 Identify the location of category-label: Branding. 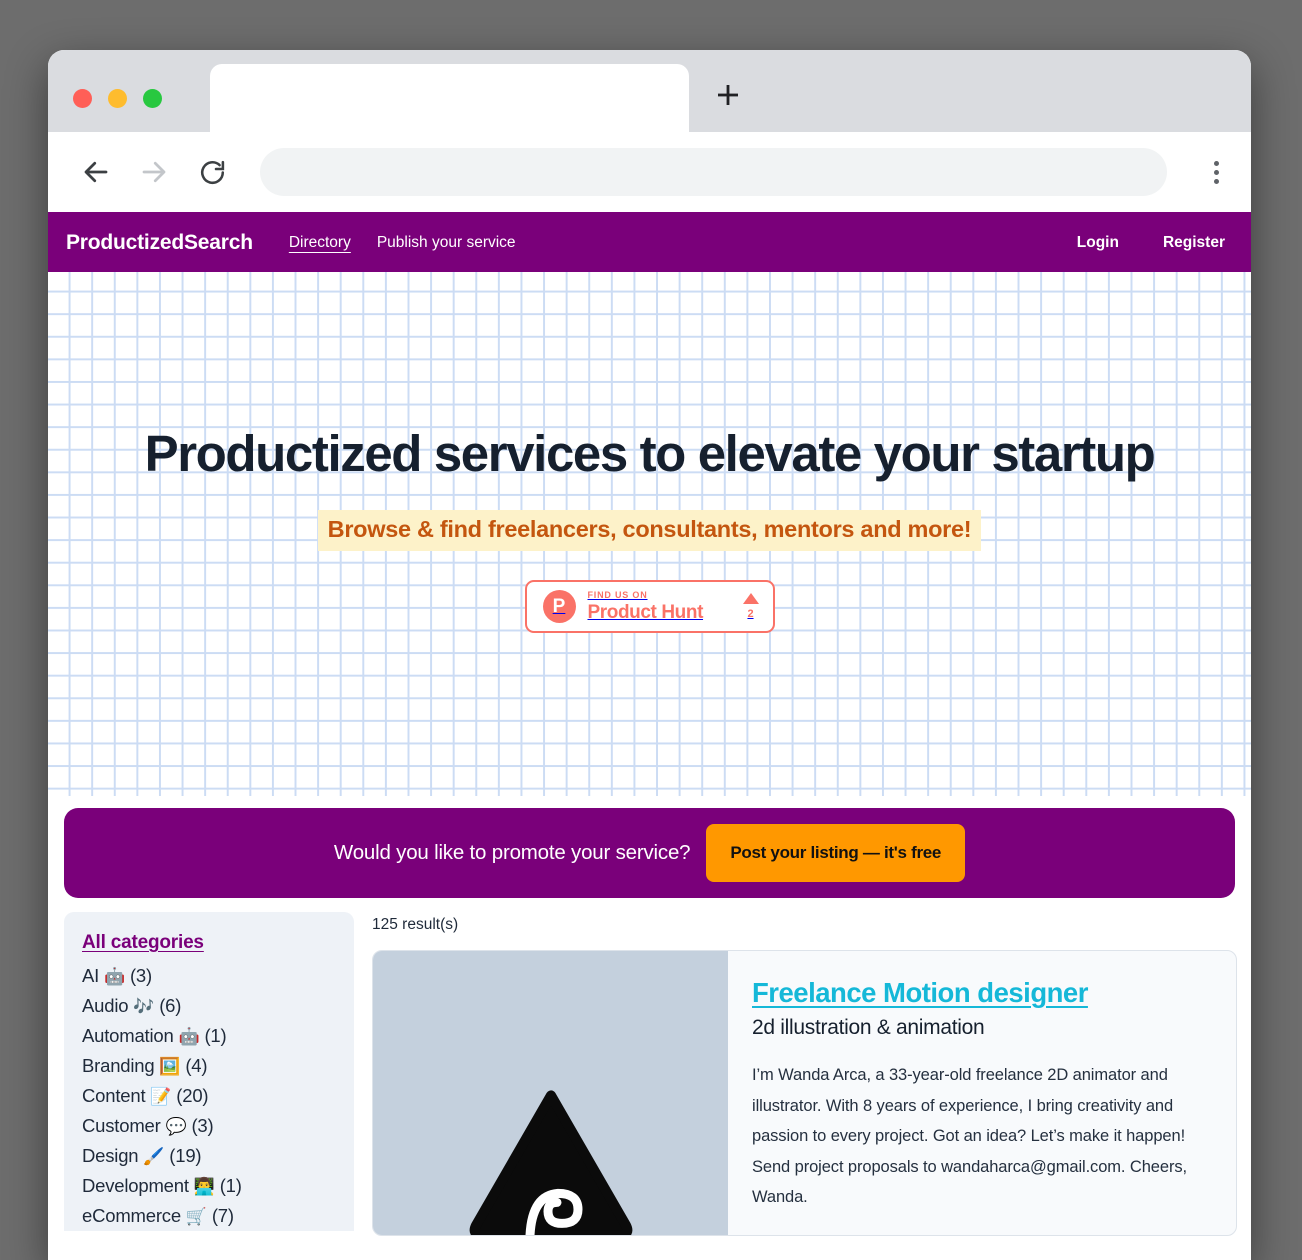
(118, 1065).